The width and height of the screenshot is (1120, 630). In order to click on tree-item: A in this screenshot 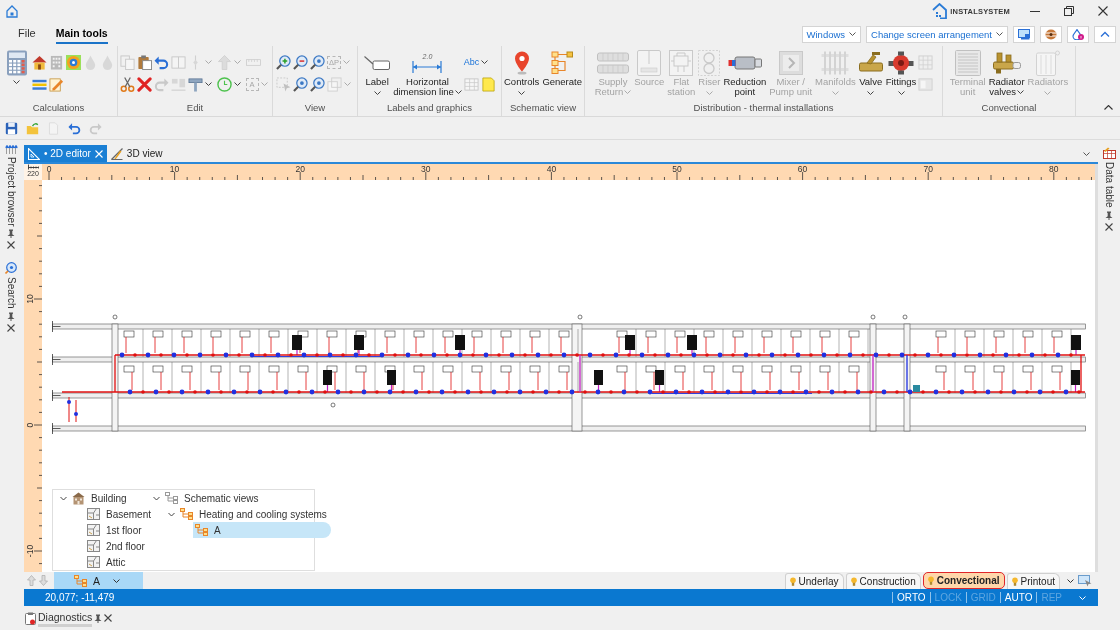, I will do `click(262, 530)`.